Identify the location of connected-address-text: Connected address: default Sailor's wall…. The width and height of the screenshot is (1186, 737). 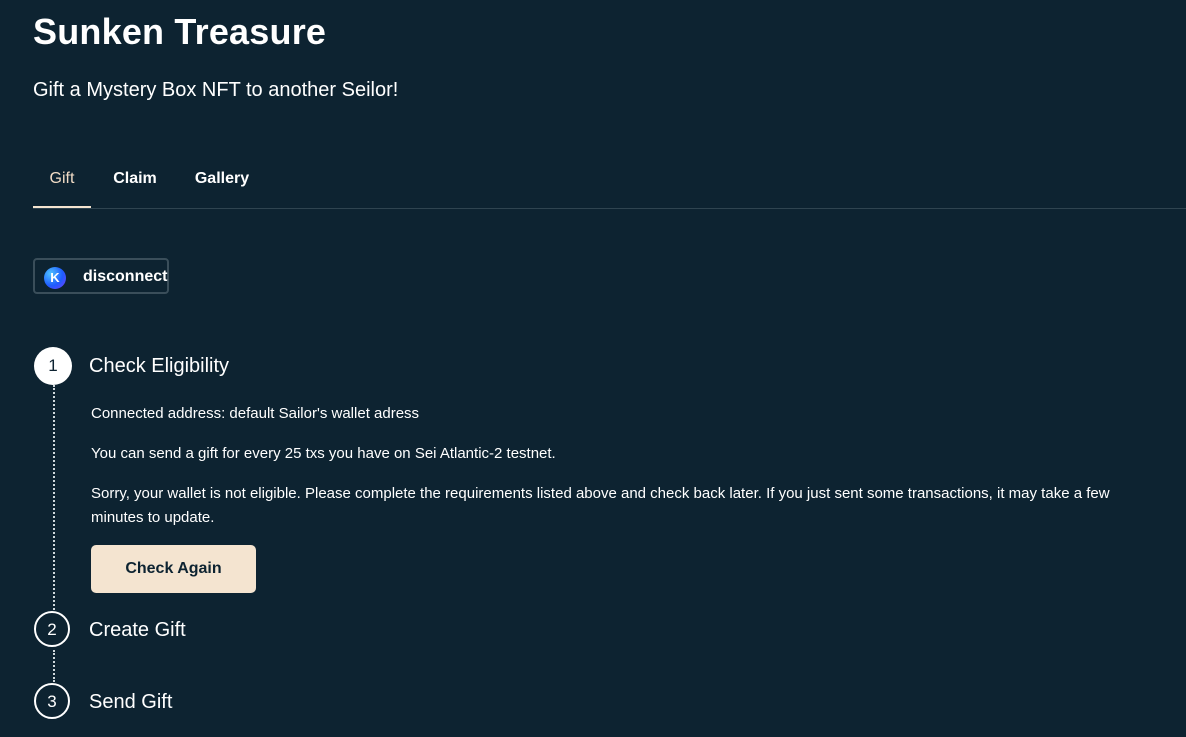
(255, 413).